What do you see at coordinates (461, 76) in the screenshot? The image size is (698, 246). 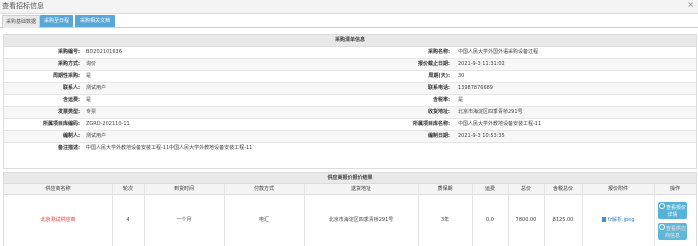 I see `field-value: 30` at bounding box center [461, 76].